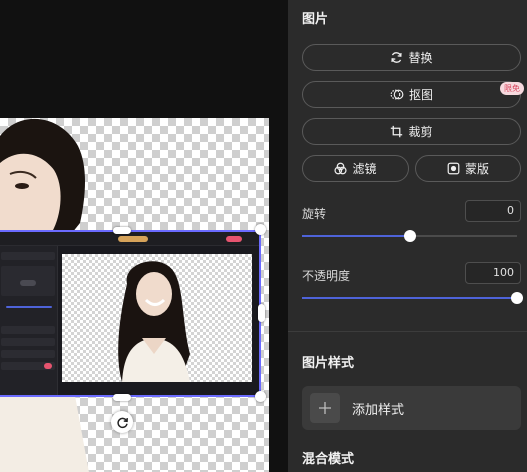 Image resolution: width=527 pixels, height=472 pixels. I want to click on add-style-button: 添加样式, so click(411, 408).